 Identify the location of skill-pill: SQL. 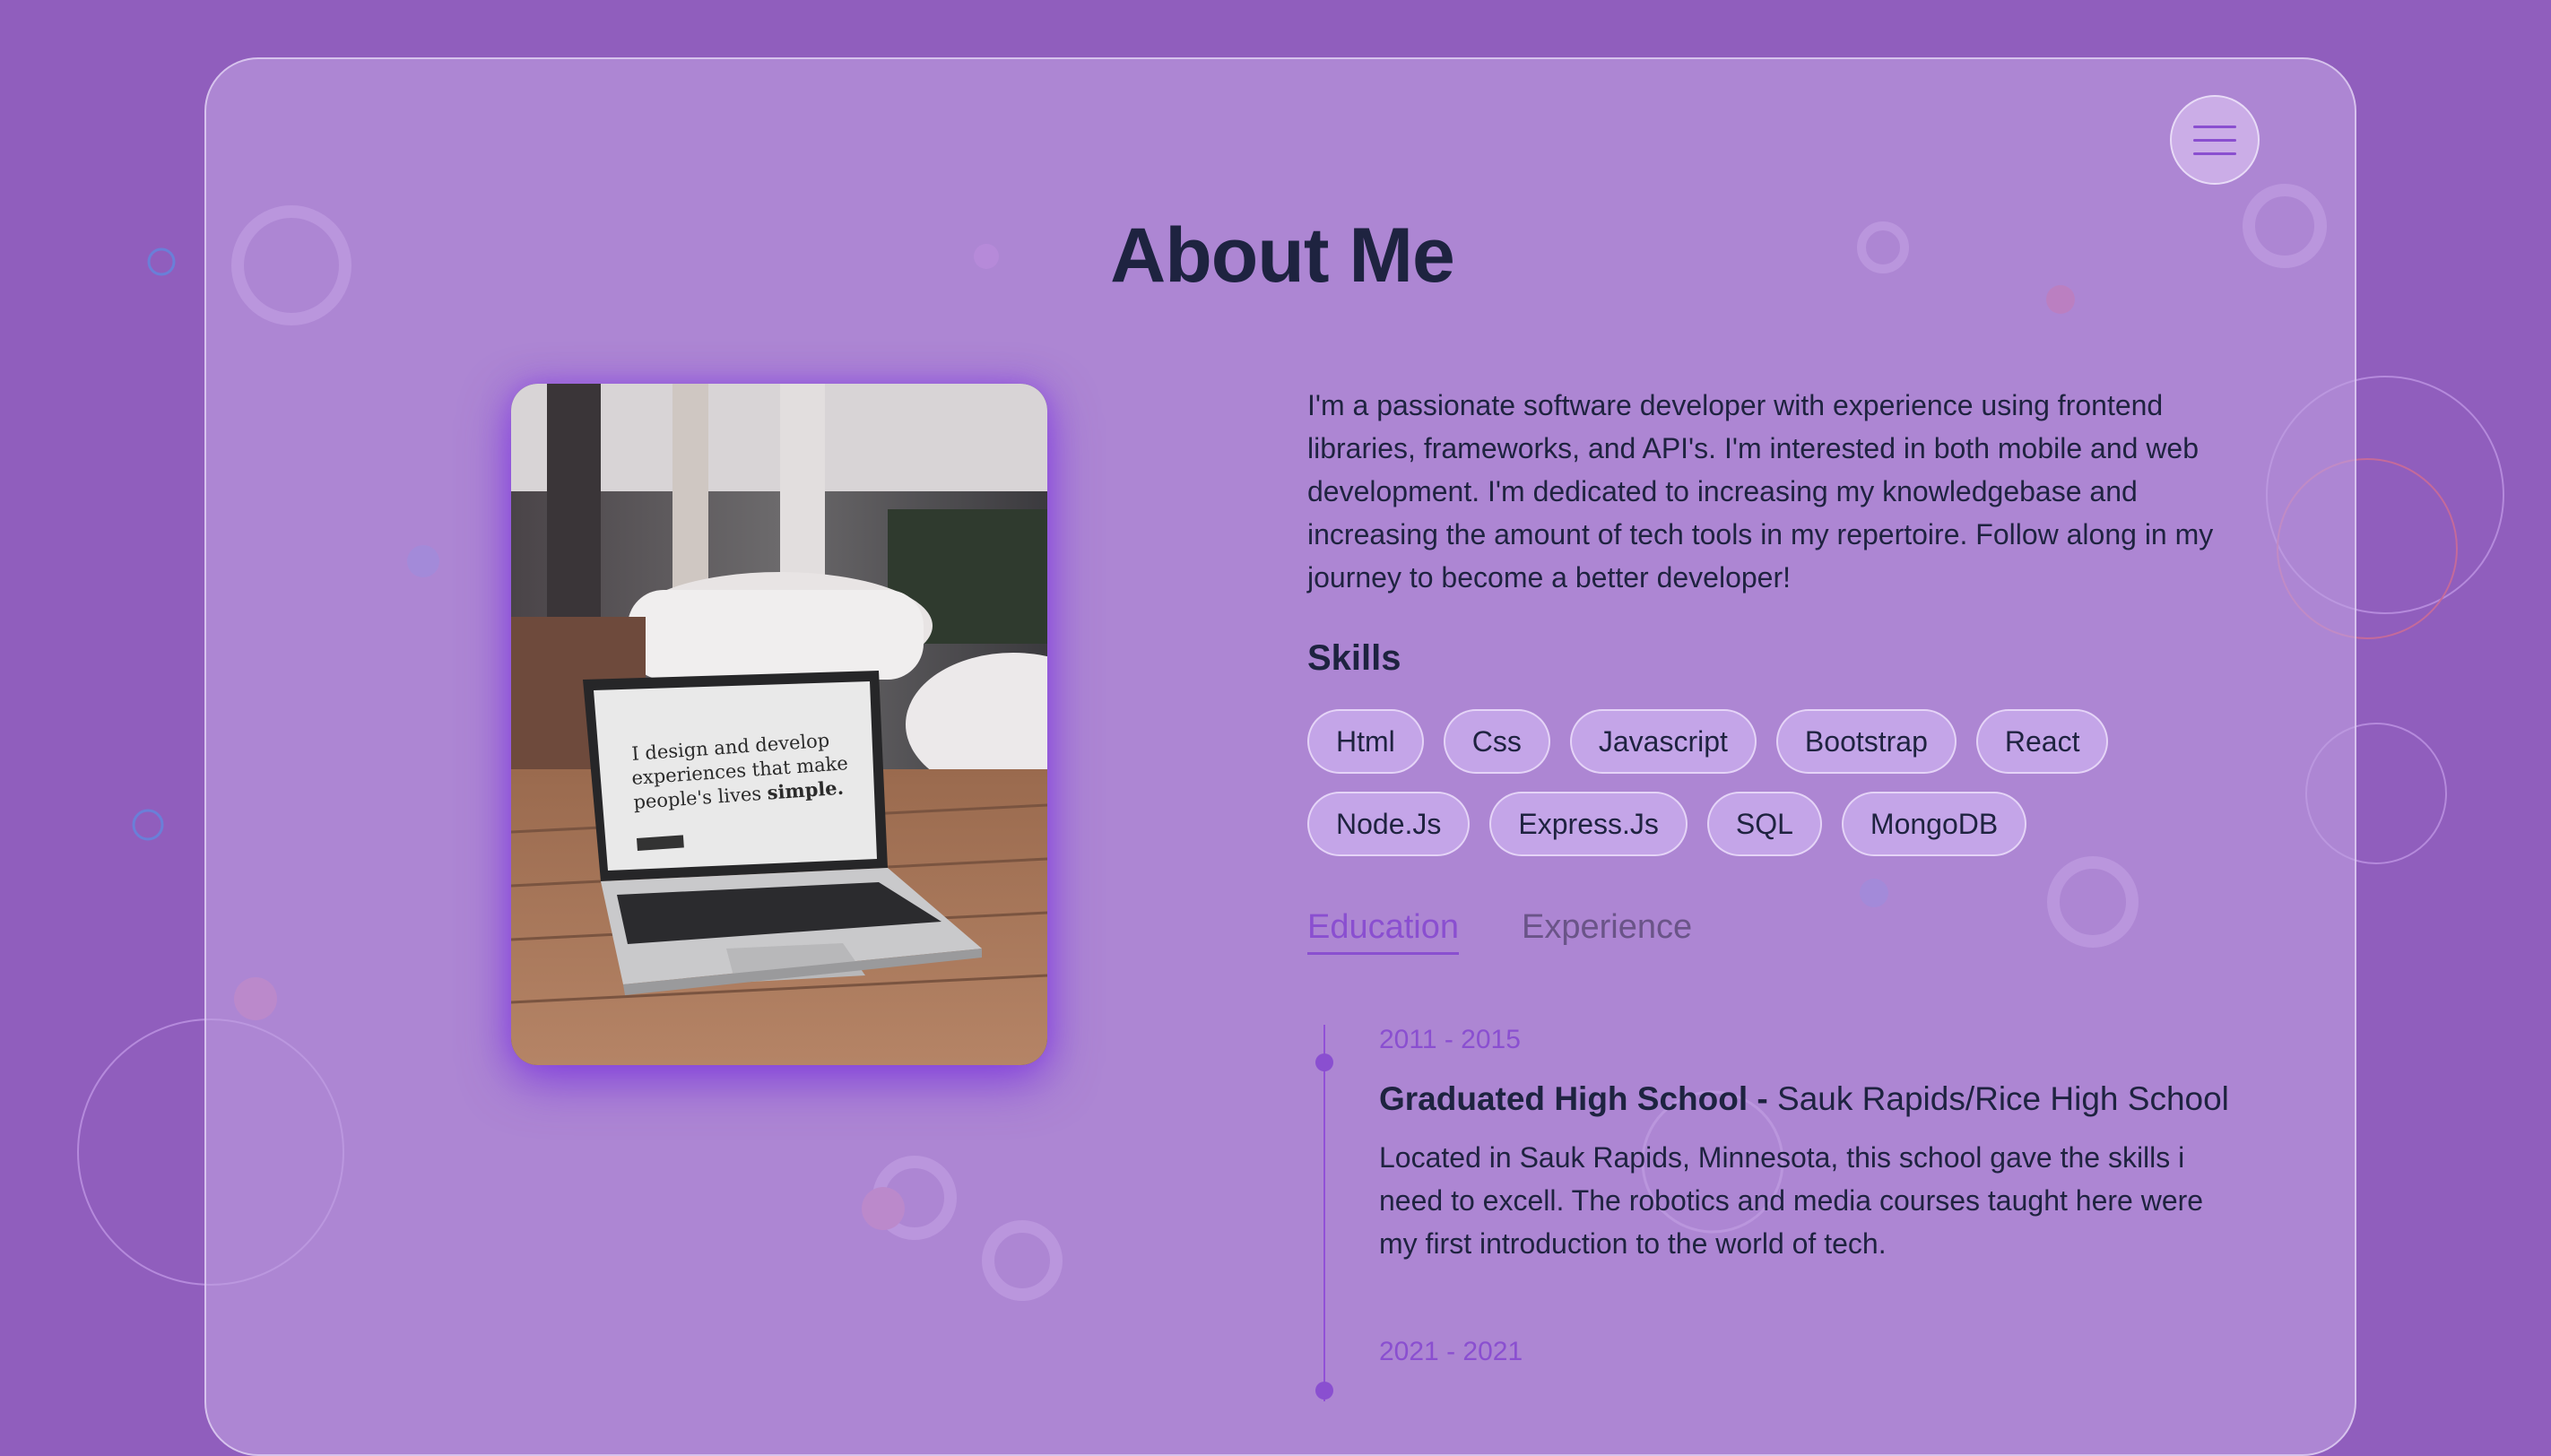
(1764, 824).